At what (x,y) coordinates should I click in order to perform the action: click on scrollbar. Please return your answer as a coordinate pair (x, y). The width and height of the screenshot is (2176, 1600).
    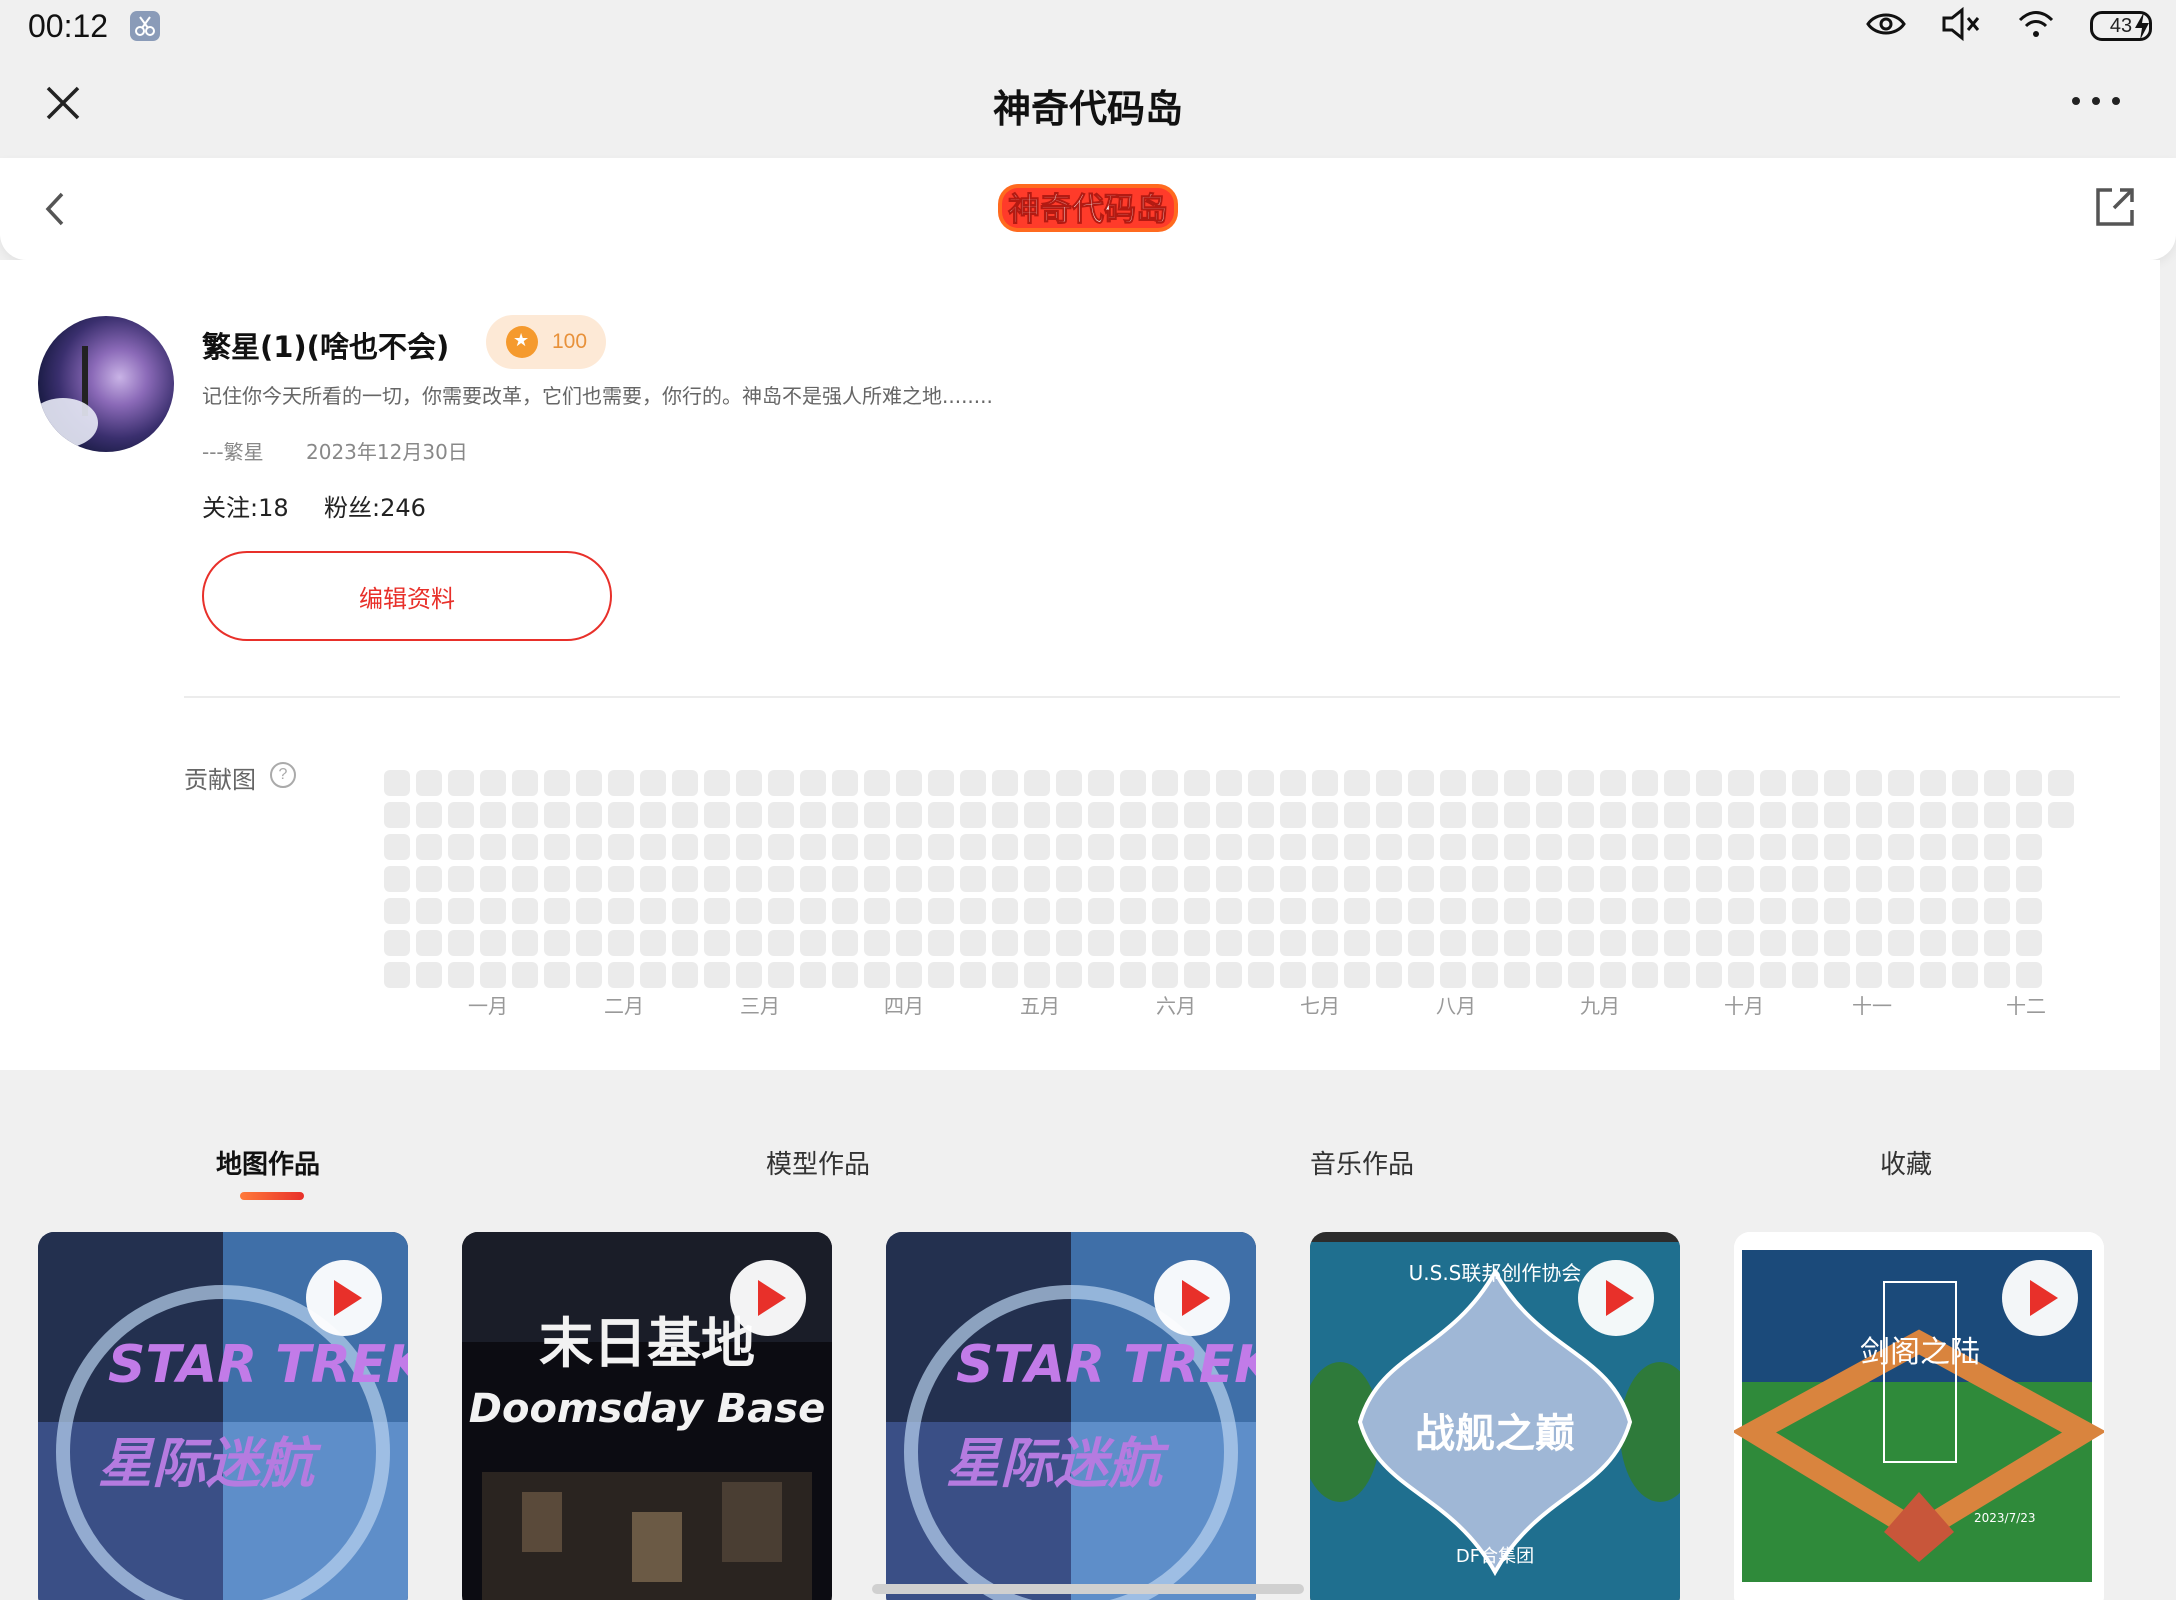
    Looking at the image, I should click on (1088, 1589).